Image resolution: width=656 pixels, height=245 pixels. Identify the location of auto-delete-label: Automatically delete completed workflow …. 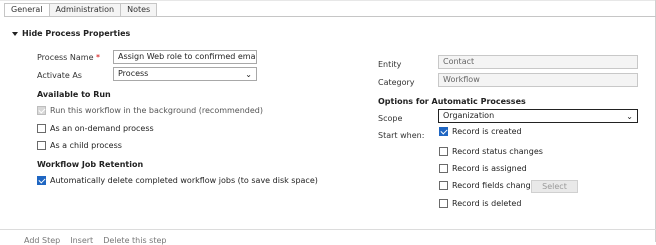
(184, 180).